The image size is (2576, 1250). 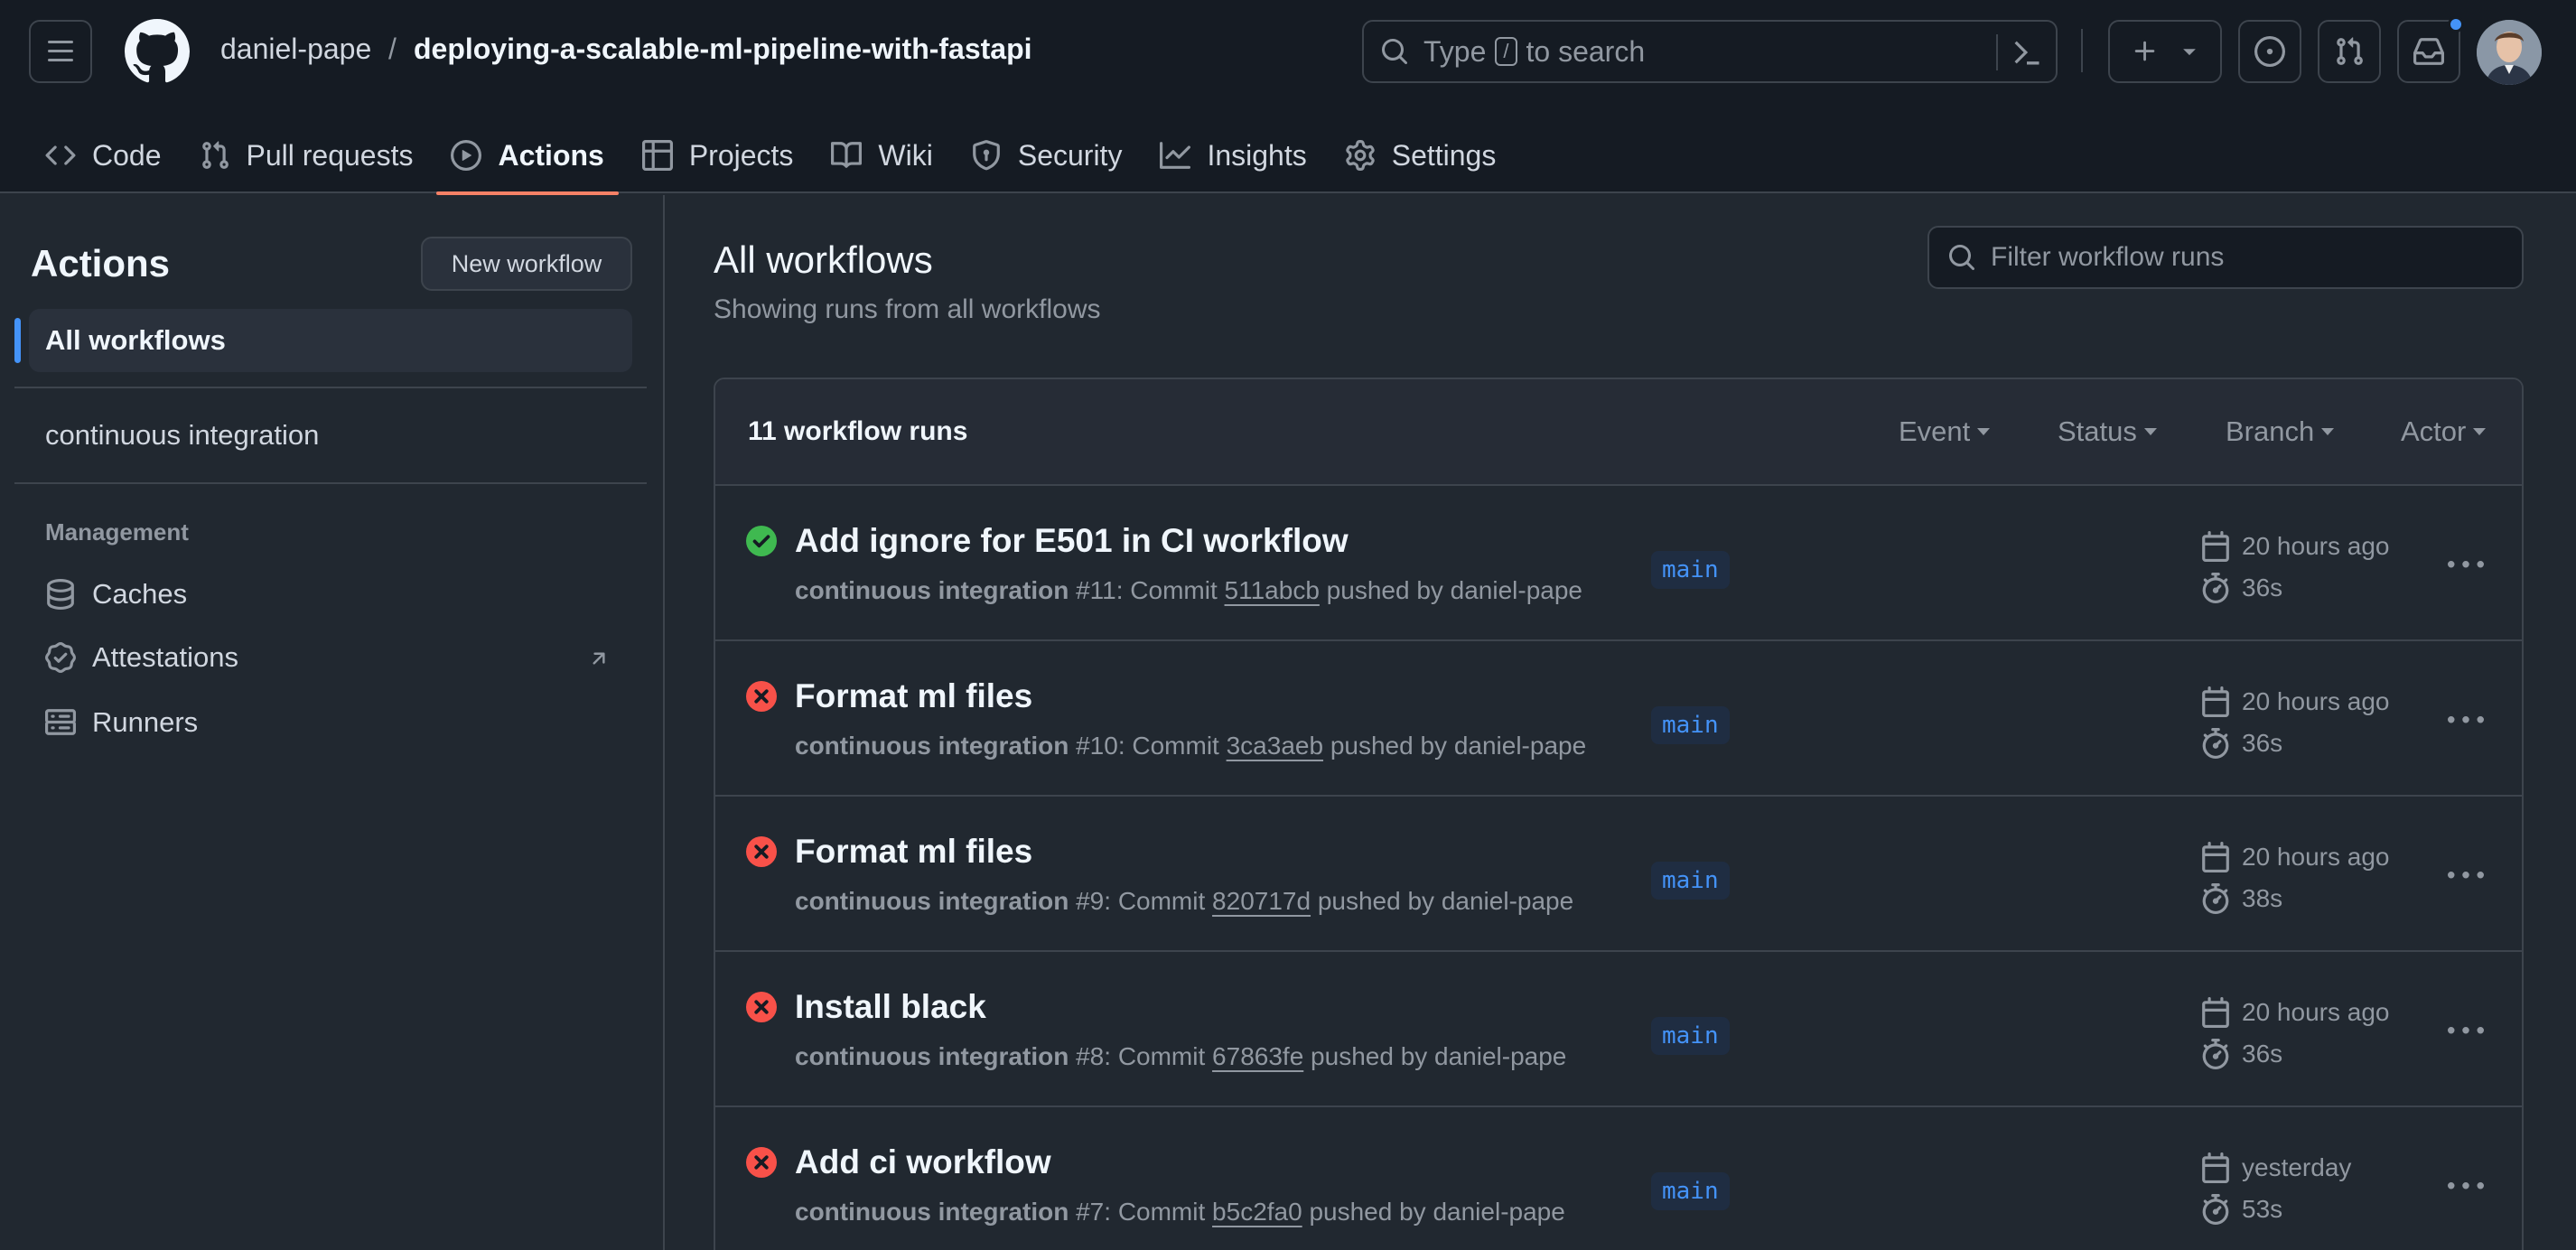 I want to click on issues-button, so click(x=2269, y=51).